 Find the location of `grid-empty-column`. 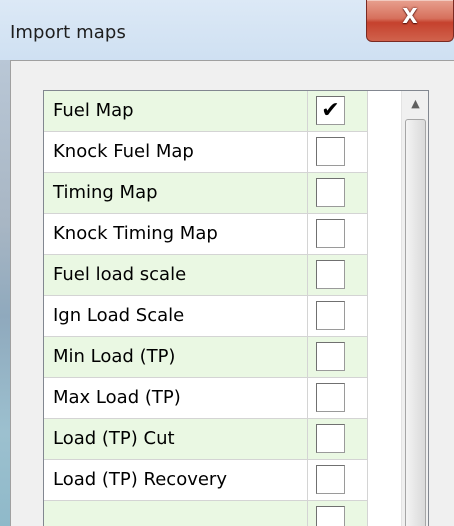

grid-empty-column is located at coordinates (384, 308).